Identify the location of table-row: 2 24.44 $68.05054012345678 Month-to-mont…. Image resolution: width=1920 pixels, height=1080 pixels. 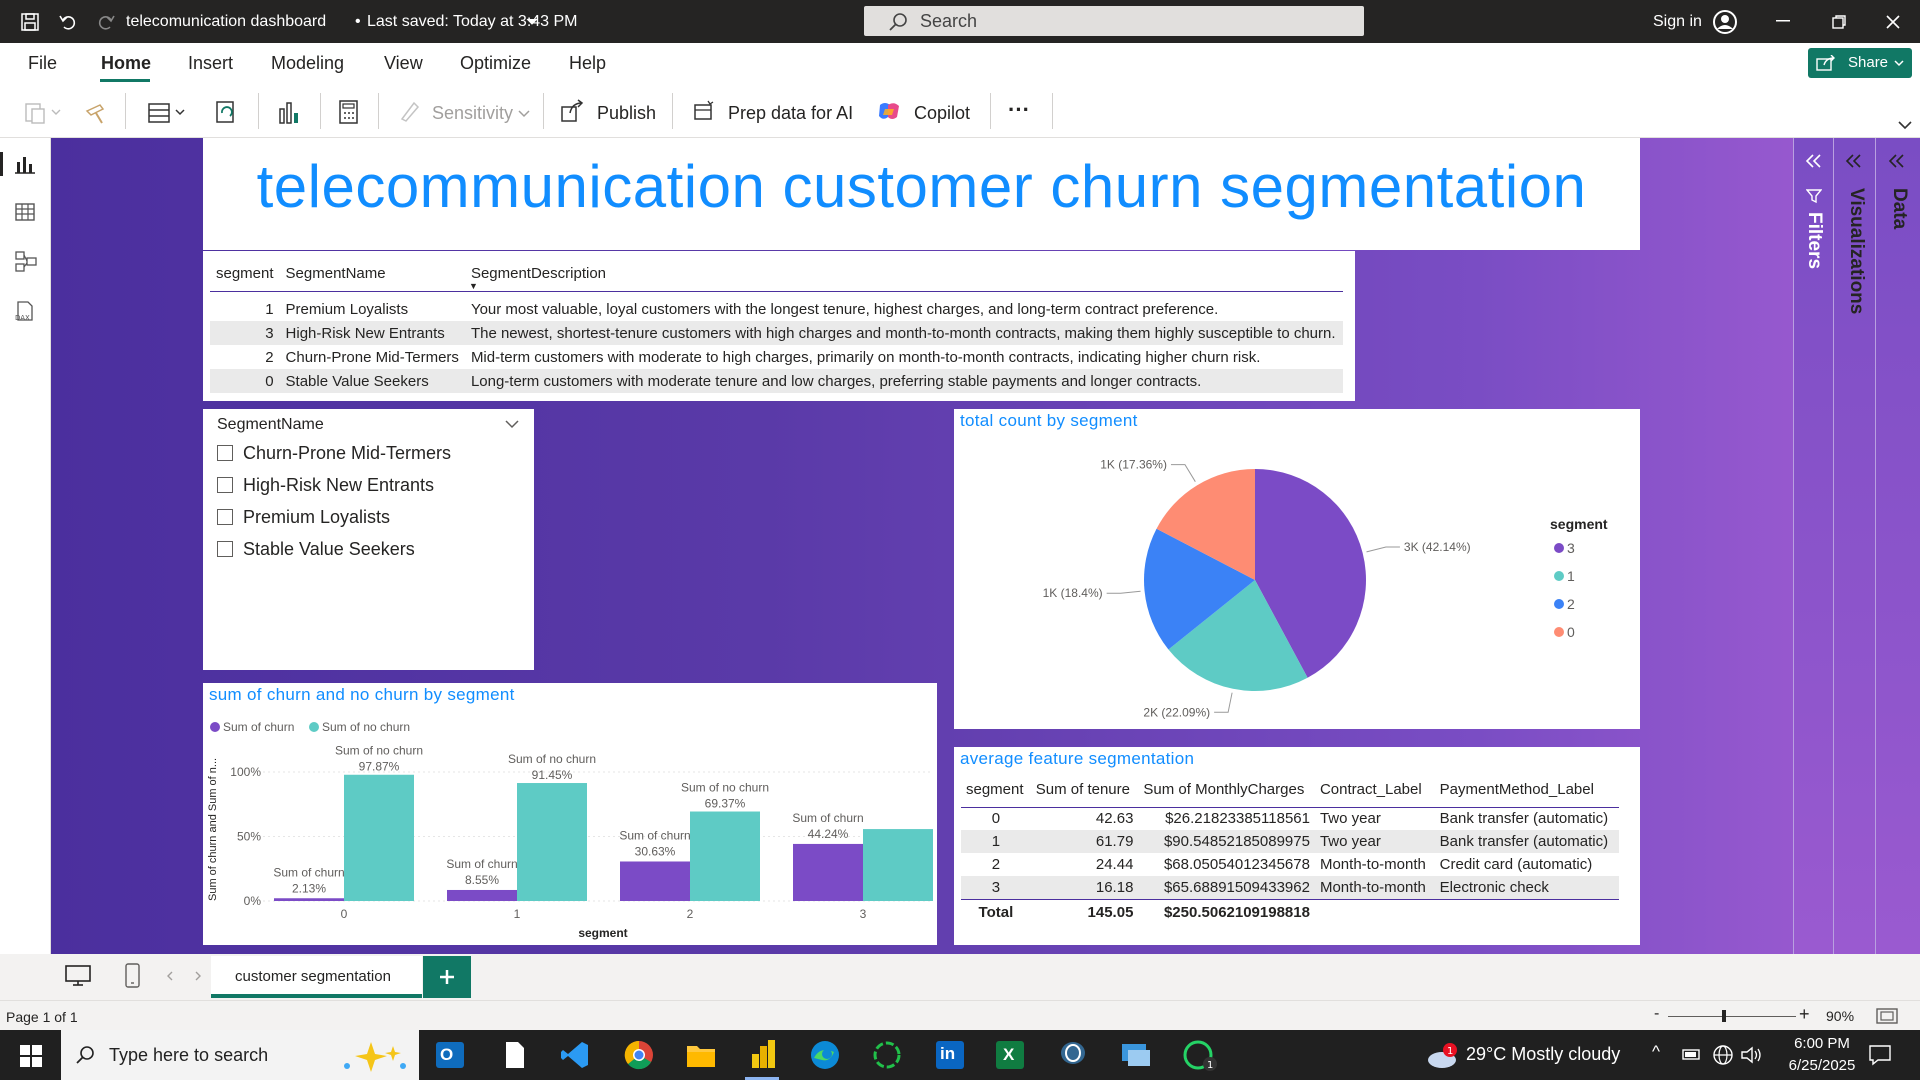
(1290, 864).